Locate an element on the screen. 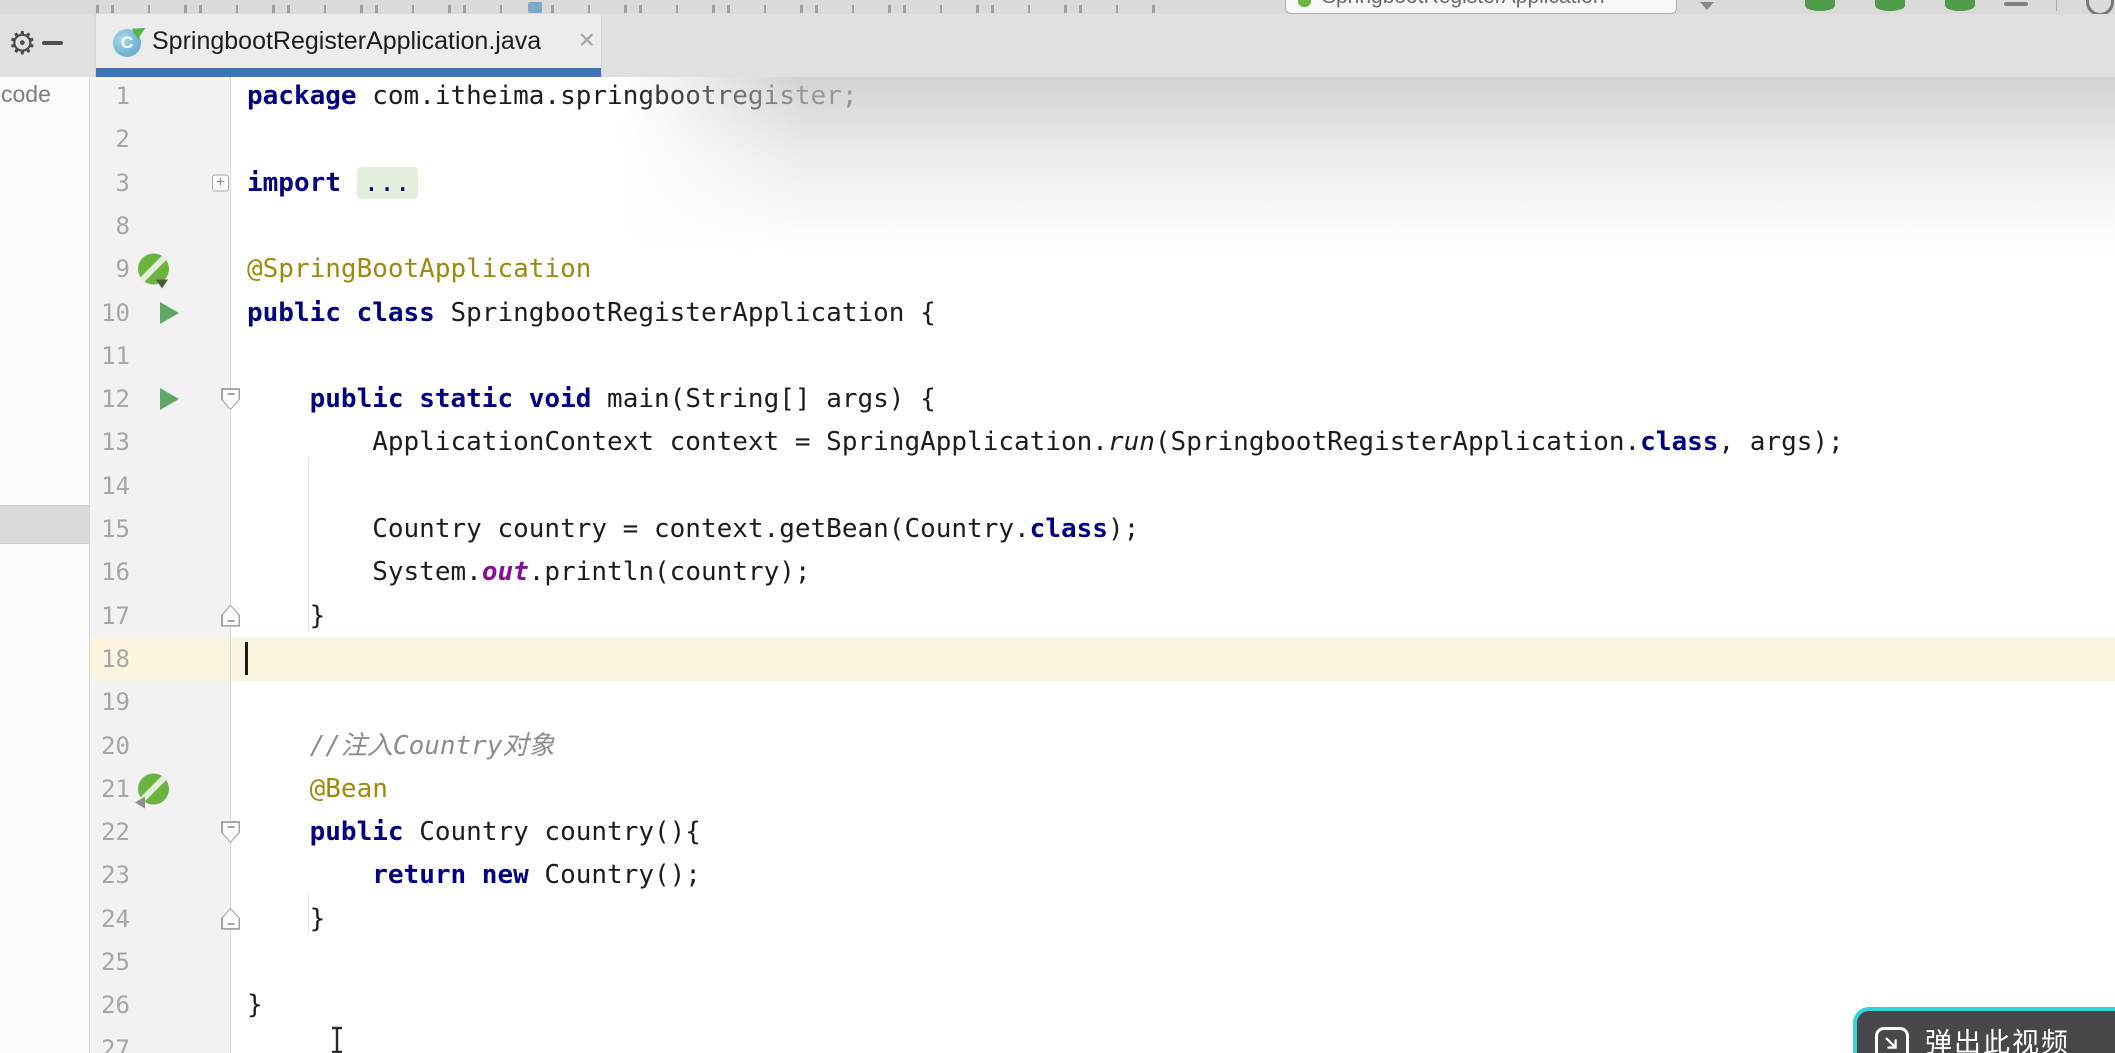 The height and width of the screenshot is (1053, 2115). project-panel-sliver: code is located at coordinates (45, 565).